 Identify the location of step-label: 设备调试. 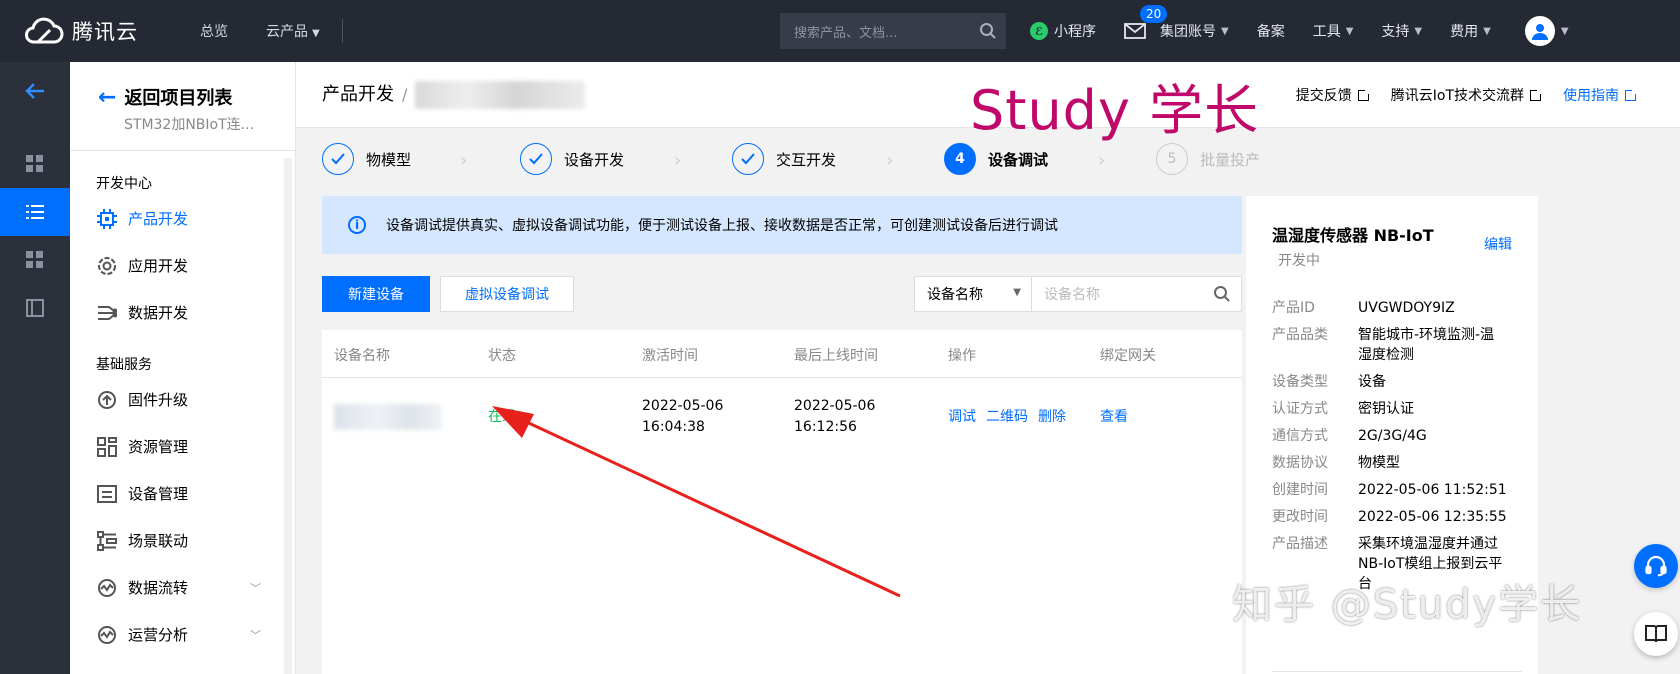
(1018, 159).